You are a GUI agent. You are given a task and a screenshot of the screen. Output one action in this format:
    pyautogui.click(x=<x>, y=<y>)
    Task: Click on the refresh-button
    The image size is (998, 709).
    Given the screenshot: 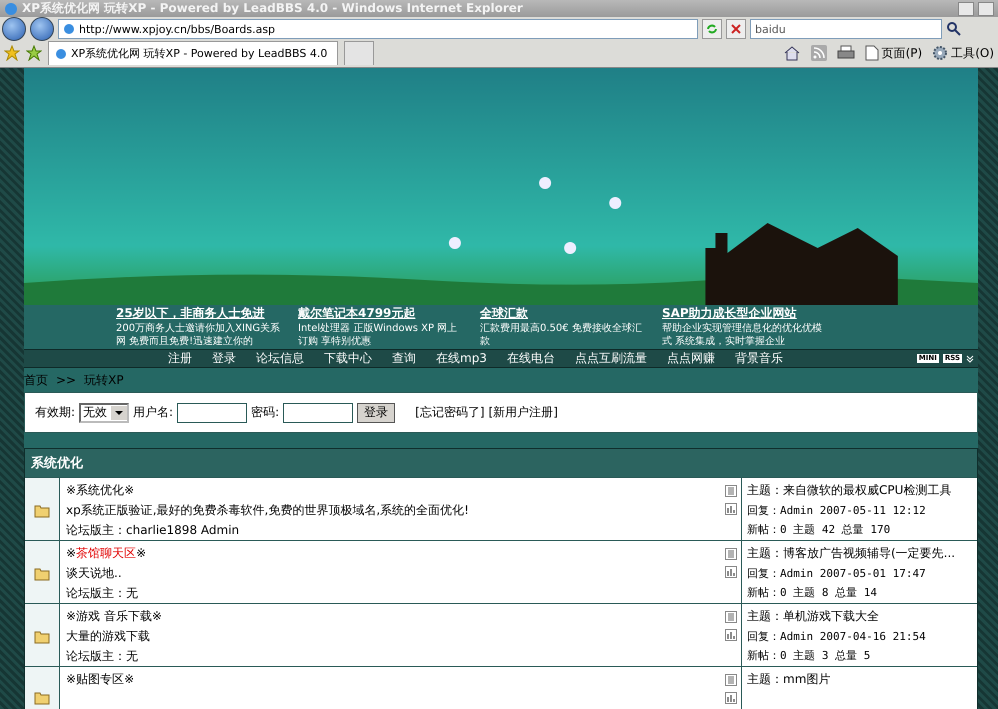 What is the action you would take?
    pyautogui.click(x=712, y=29)
    